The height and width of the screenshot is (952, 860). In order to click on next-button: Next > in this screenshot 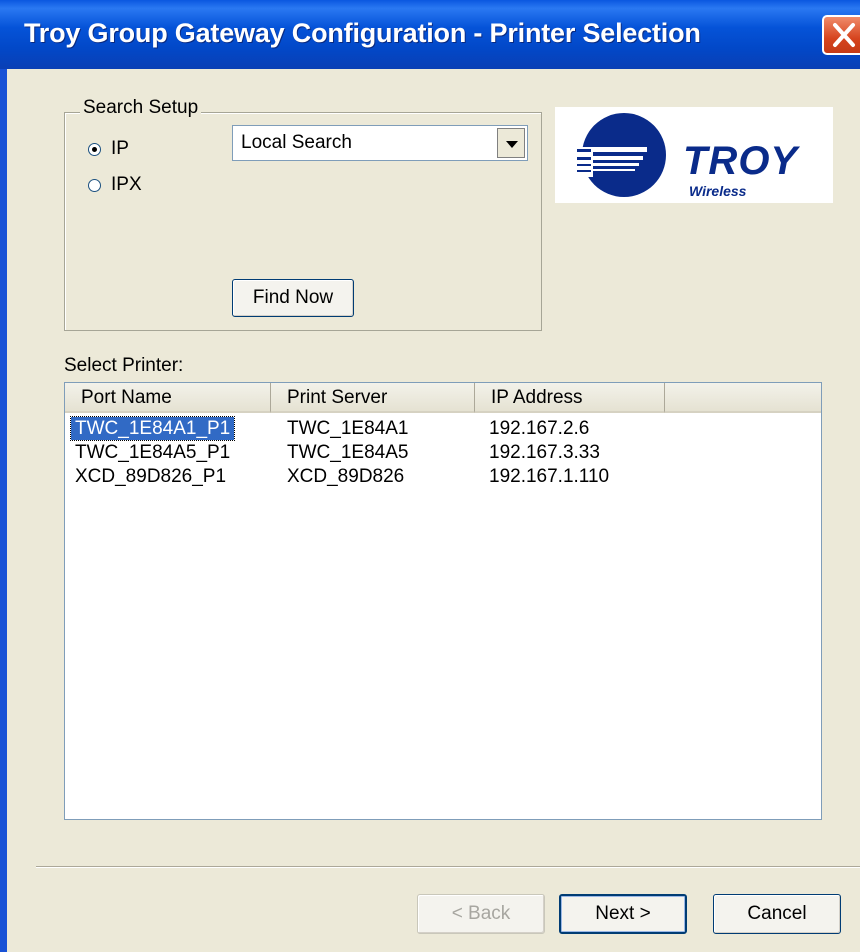, I will do `click(623, 914)`.